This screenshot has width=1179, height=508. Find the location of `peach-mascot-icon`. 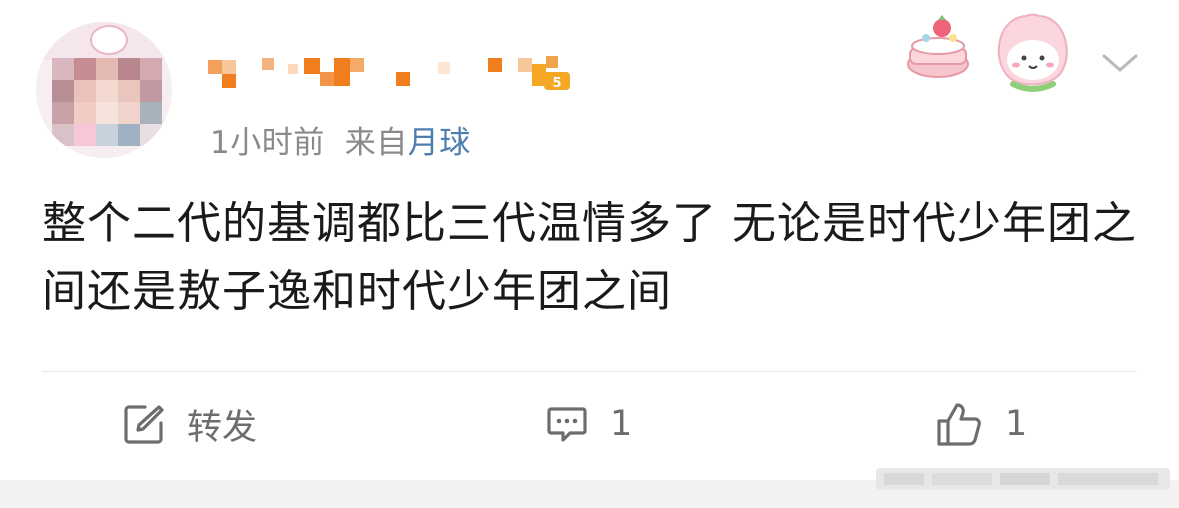

peach-mascot-icon is located at coordinates (1032, 52).